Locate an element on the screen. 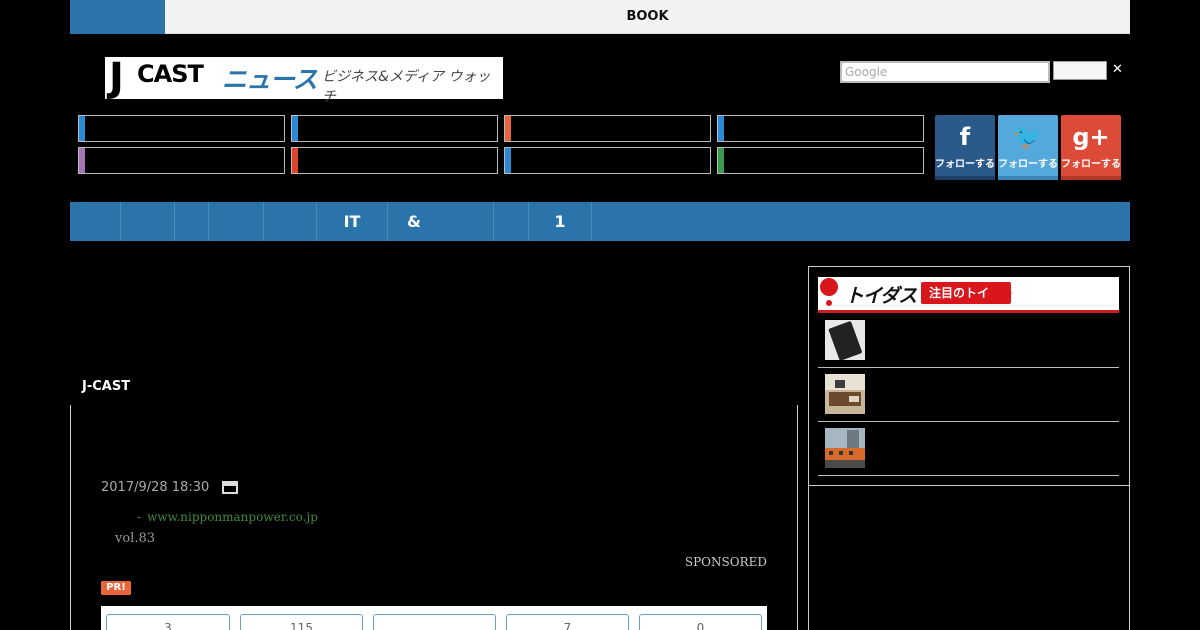 The image size is (1200, 630). nav-item-it: IT is located at coordinates (352, 221).